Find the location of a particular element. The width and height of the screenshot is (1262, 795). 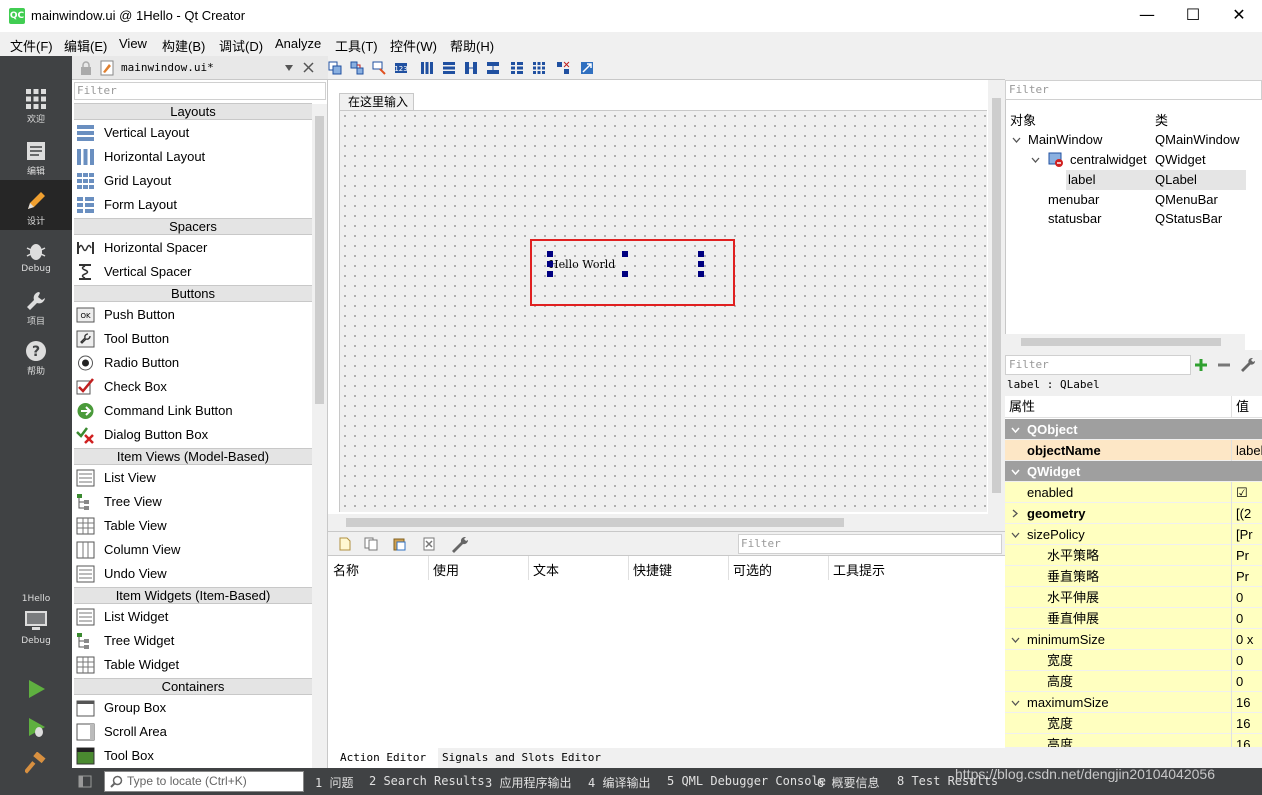

mode-welcome: 欢迎 is located at coordinates (36, 106).